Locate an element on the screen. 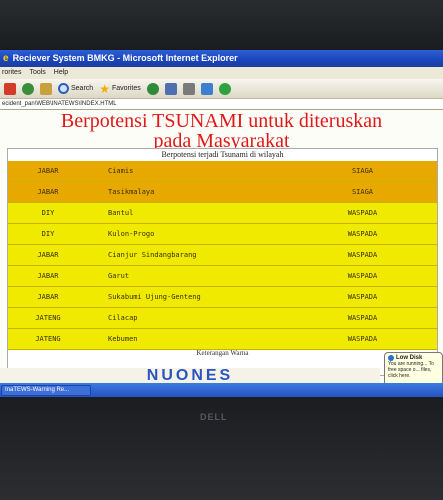 The width and height of the screenshot is (443, 500). refresh-icon is located at coordinates (28, 88).